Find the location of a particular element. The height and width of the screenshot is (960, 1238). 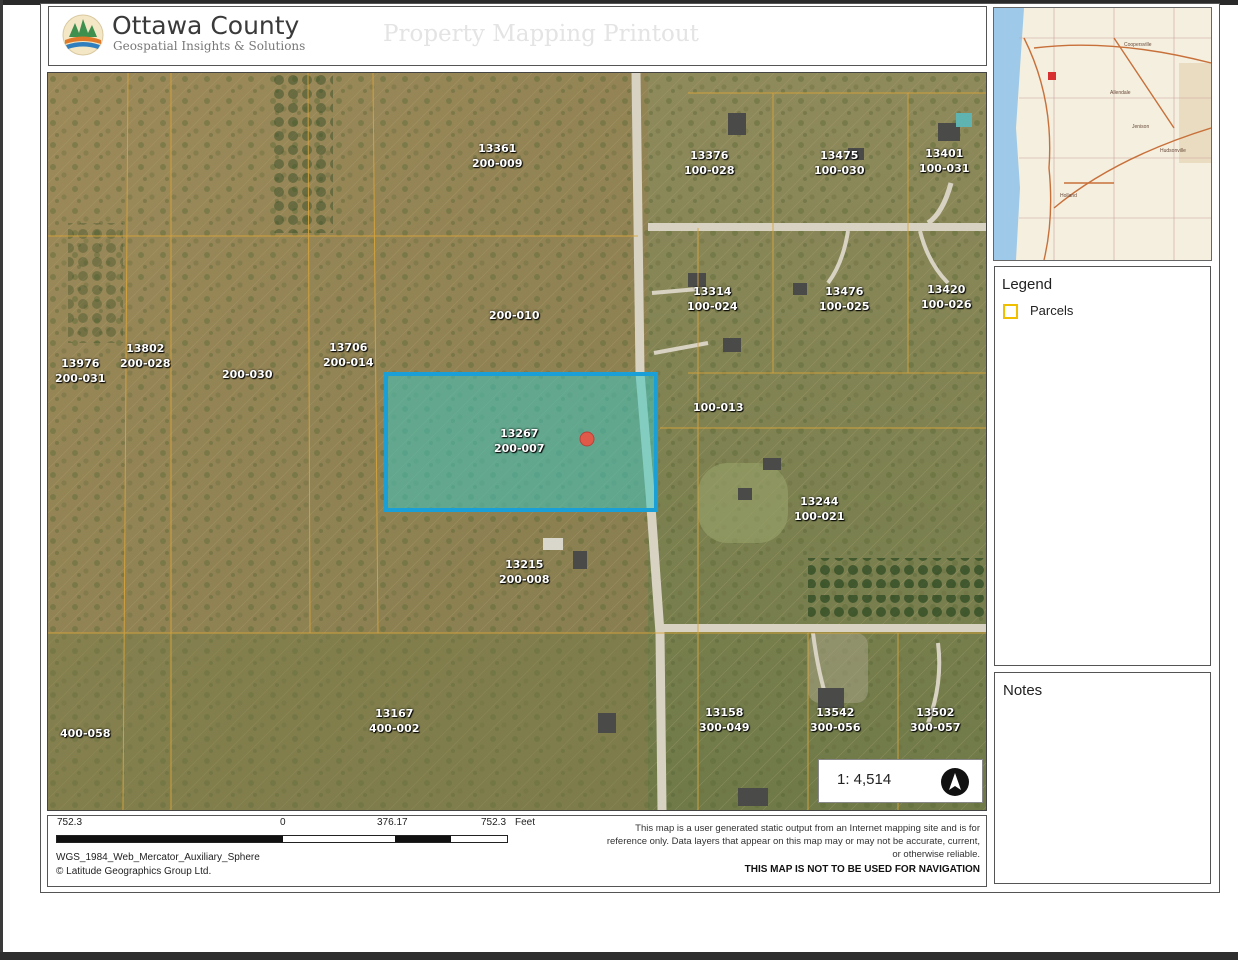

parcel-label: 13476 100-025 is located at coordinates (844, 299).